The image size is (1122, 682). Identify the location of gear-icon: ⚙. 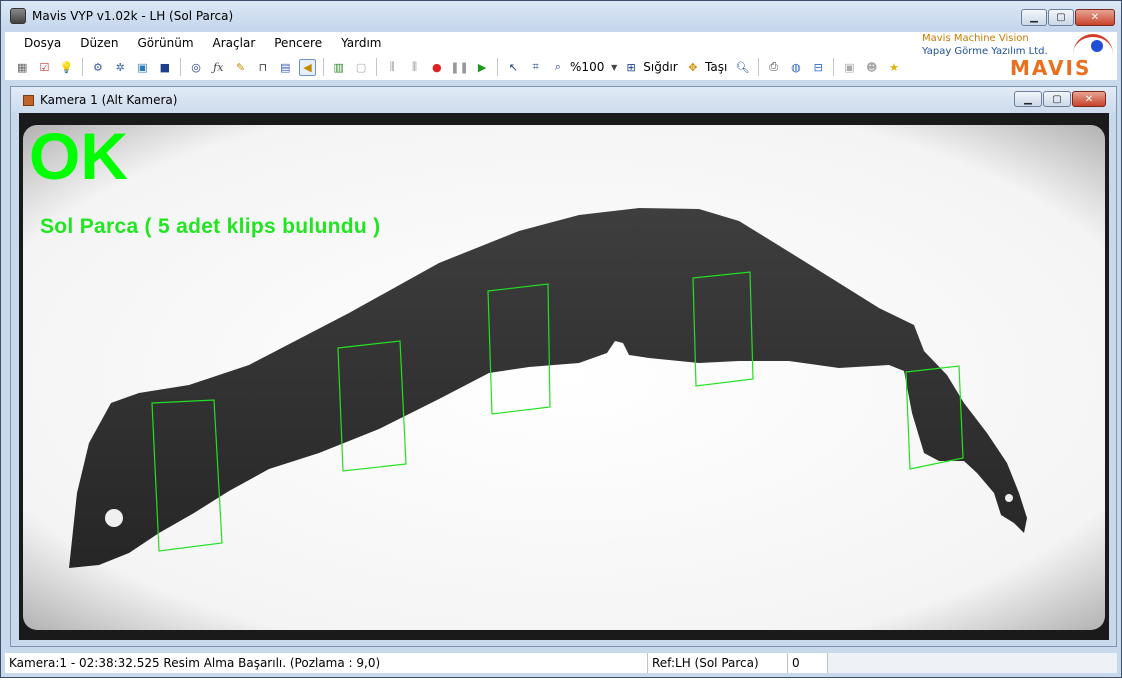
(98, 67).